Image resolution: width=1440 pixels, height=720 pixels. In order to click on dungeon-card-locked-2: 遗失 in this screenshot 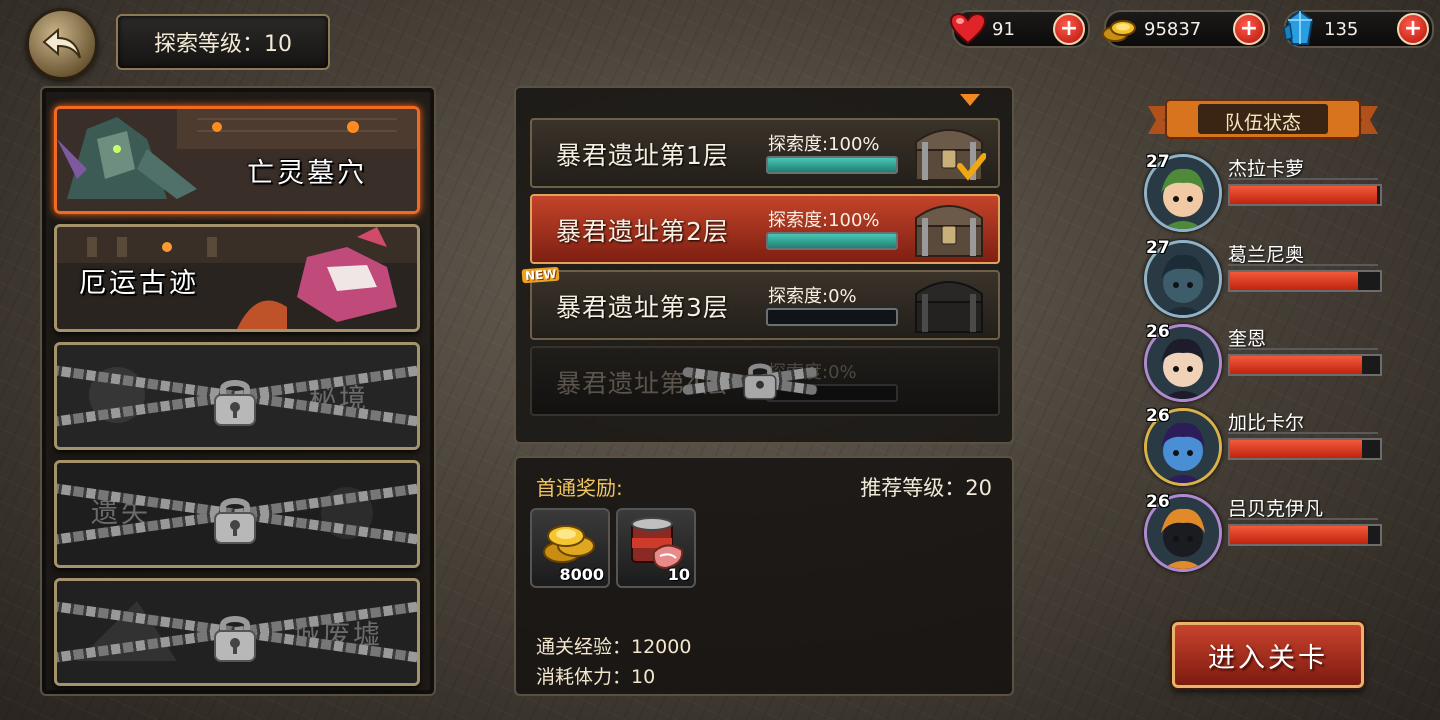, I will do `click(237, 514)`.